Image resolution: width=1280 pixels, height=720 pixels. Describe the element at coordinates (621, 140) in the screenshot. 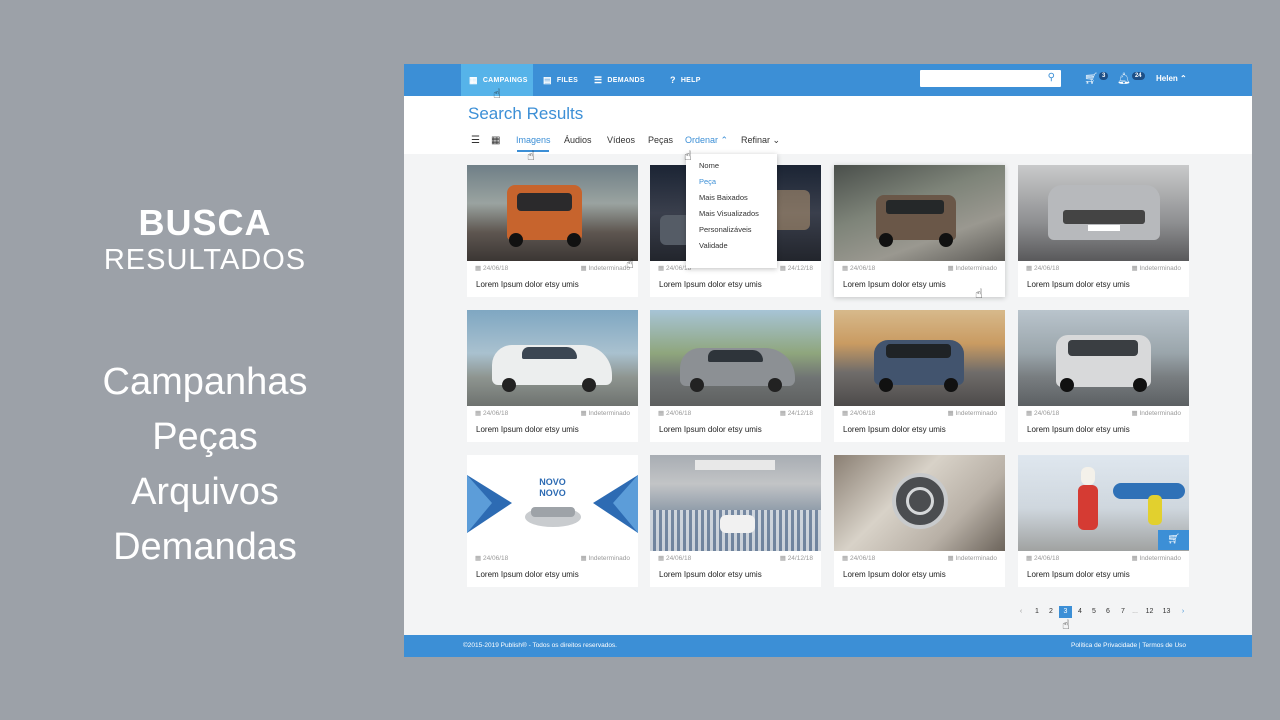

I see `tab-videos: Vídeos` at that location.